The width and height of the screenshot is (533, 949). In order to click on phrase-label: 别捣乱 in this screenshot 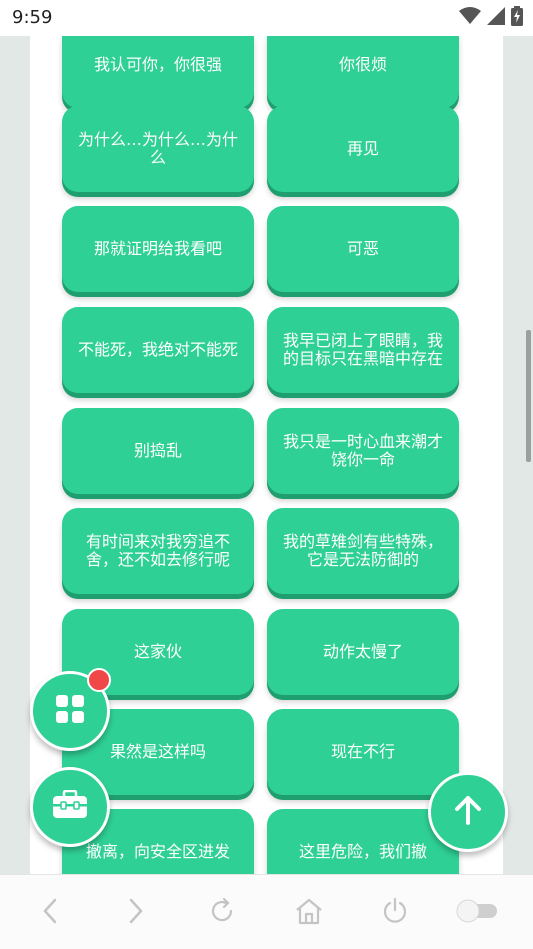, I will do `click(157, 450)`.